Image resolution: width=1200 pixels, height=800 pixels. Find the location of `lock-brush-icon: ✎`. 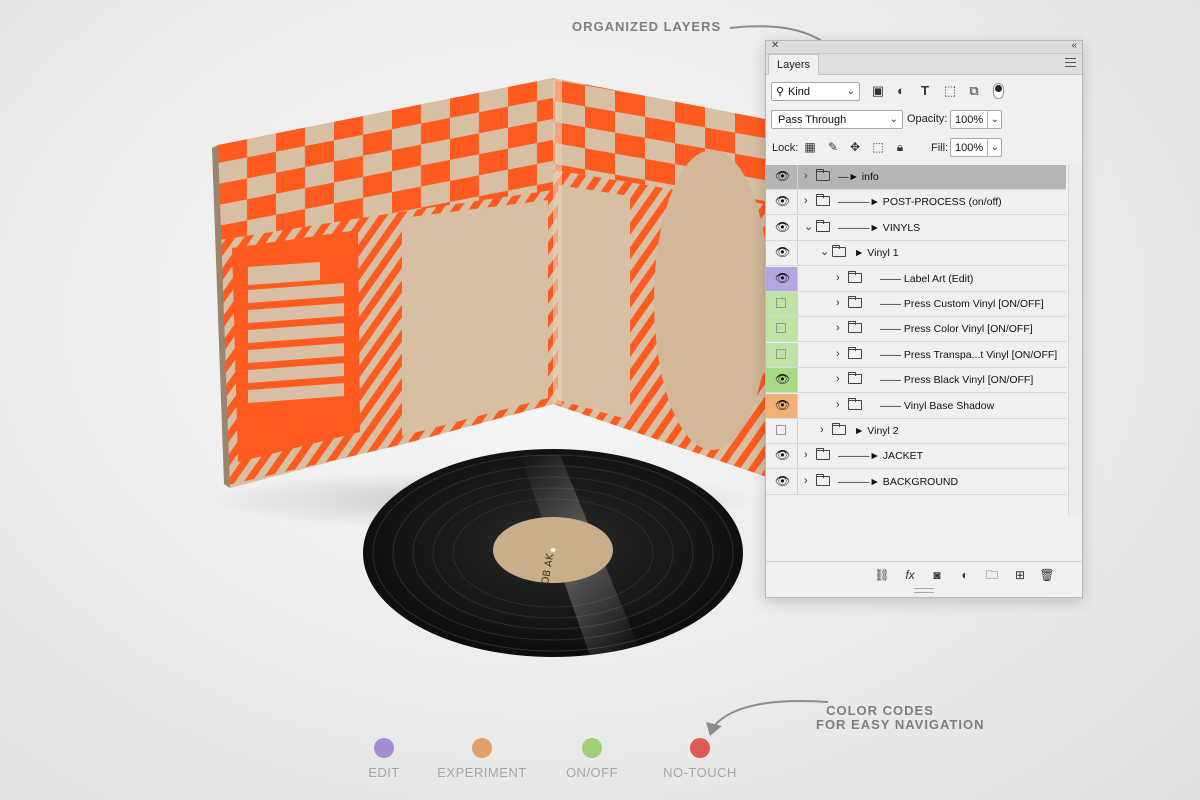

lock-brush-icon: ✎ is located at coordinates (833, 147).